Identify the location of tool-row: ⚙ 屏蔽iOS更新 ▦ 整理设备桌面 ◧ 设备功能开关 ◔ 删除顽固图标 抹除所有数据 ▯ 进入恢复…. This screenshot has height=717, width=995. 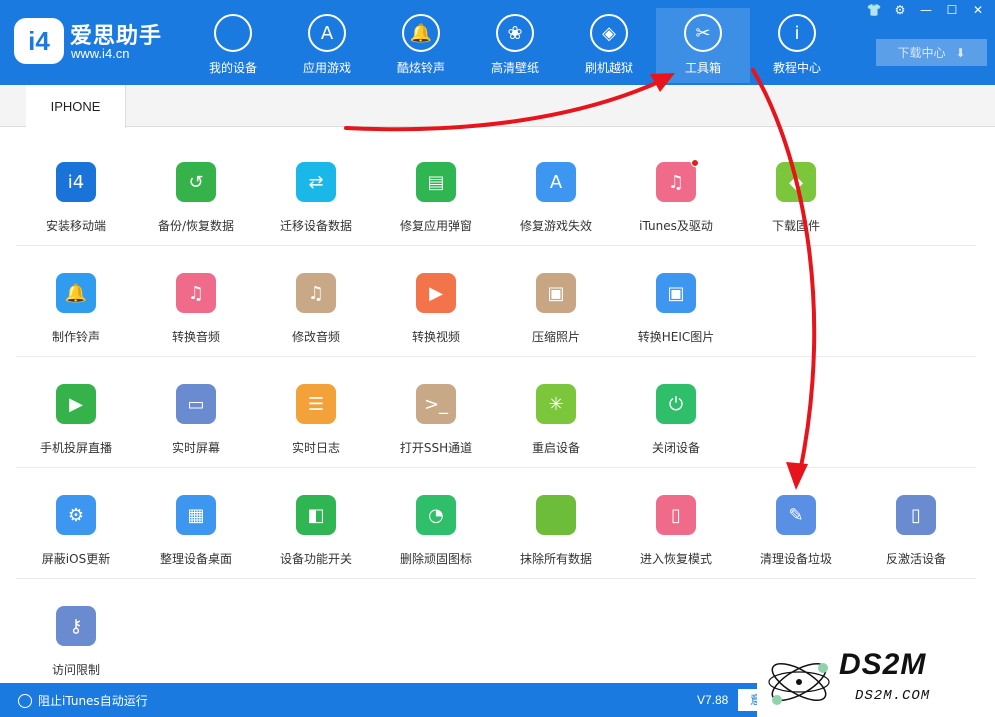
(496, 523).